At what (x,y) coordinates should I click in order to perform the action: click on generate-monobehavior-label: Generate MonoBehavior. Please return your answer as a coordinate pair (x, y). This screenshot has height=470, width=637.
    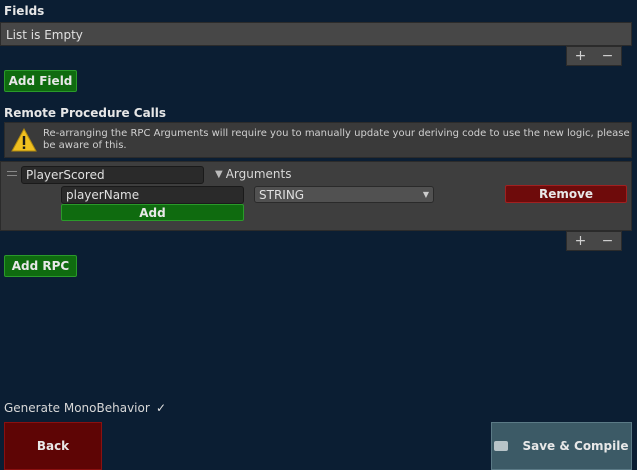
    Looking at the image, I should click on (77, 408).